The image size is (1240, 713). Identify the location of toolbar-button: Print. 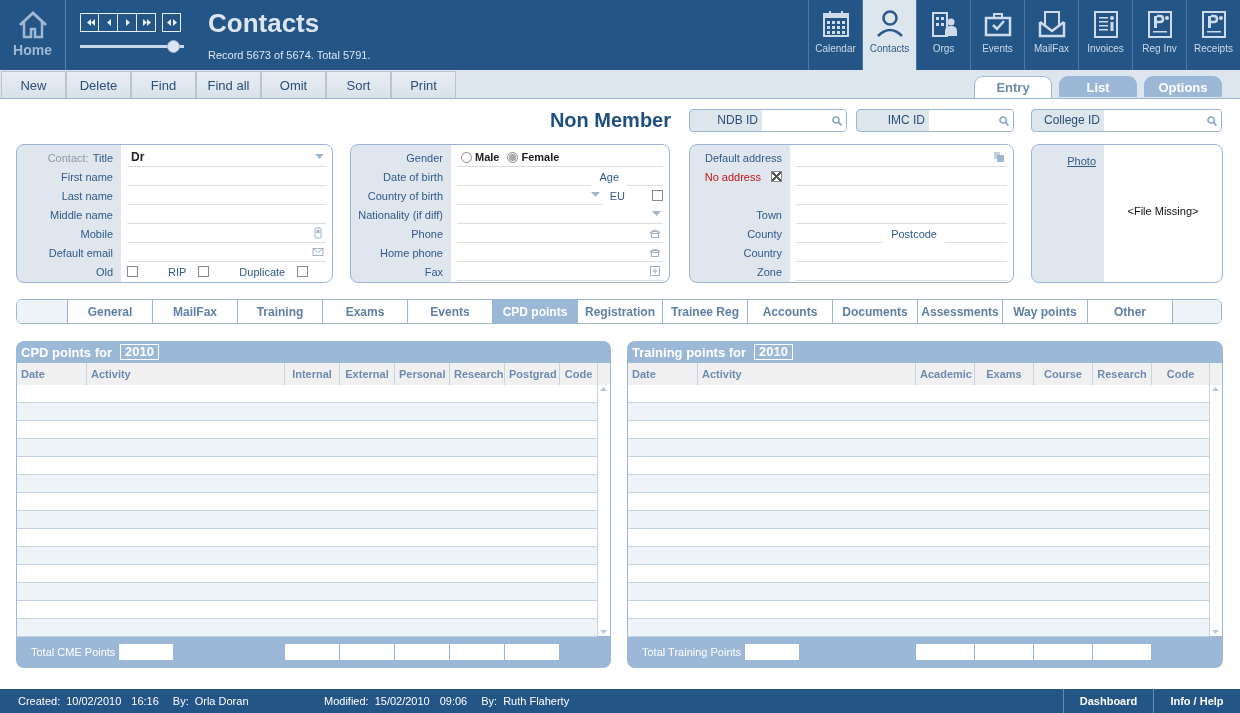
(423, 84).